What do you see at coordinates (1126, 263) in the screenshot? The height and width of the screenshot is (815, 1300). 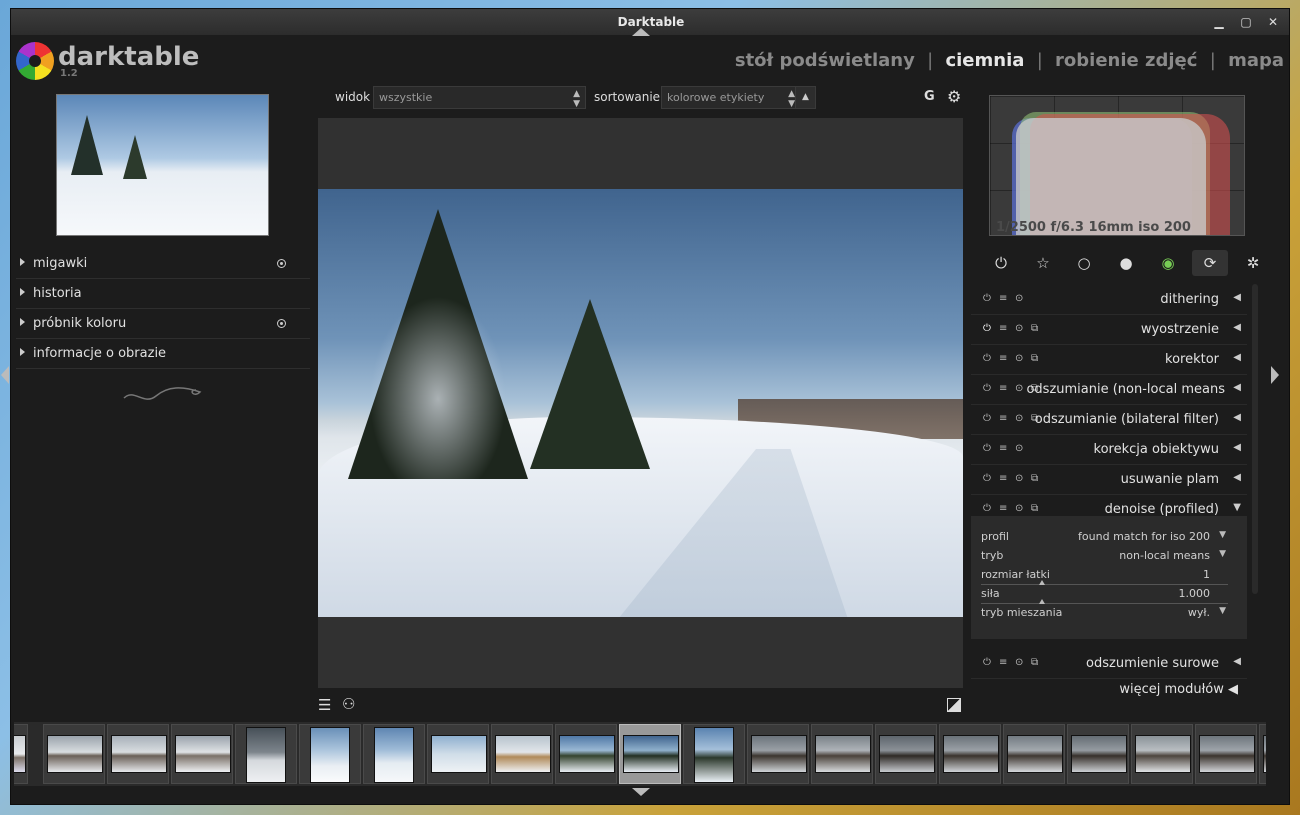 I see `sphere-icon: ●` at bounding box center [1126, 263].